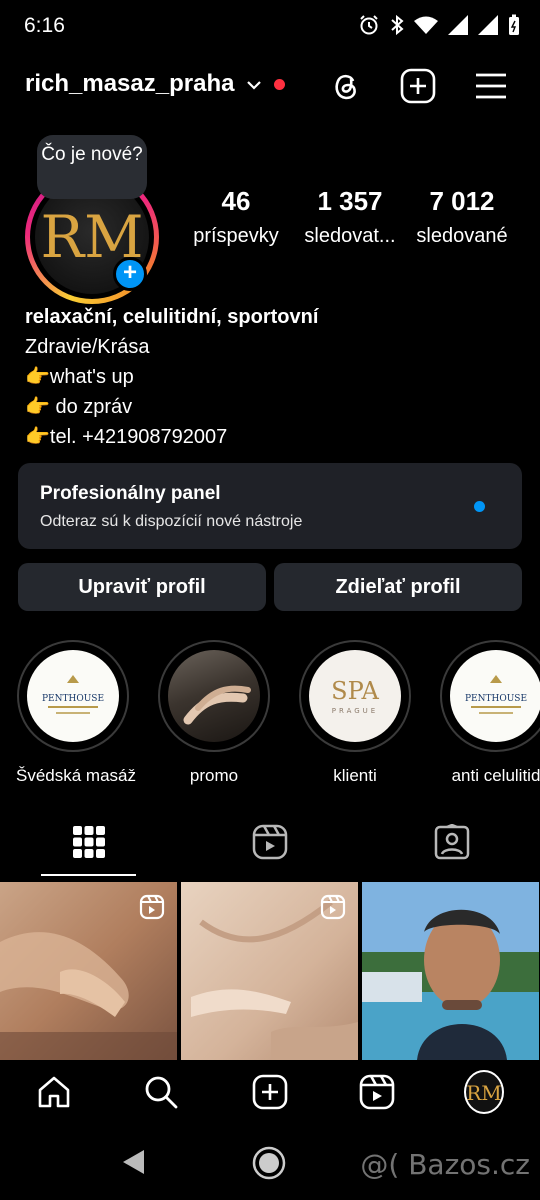 This screenshot has height=1200, width=540. Describe the element at coordinates (369, 25) in the screenshot. I see `alarm-icon` at that location.